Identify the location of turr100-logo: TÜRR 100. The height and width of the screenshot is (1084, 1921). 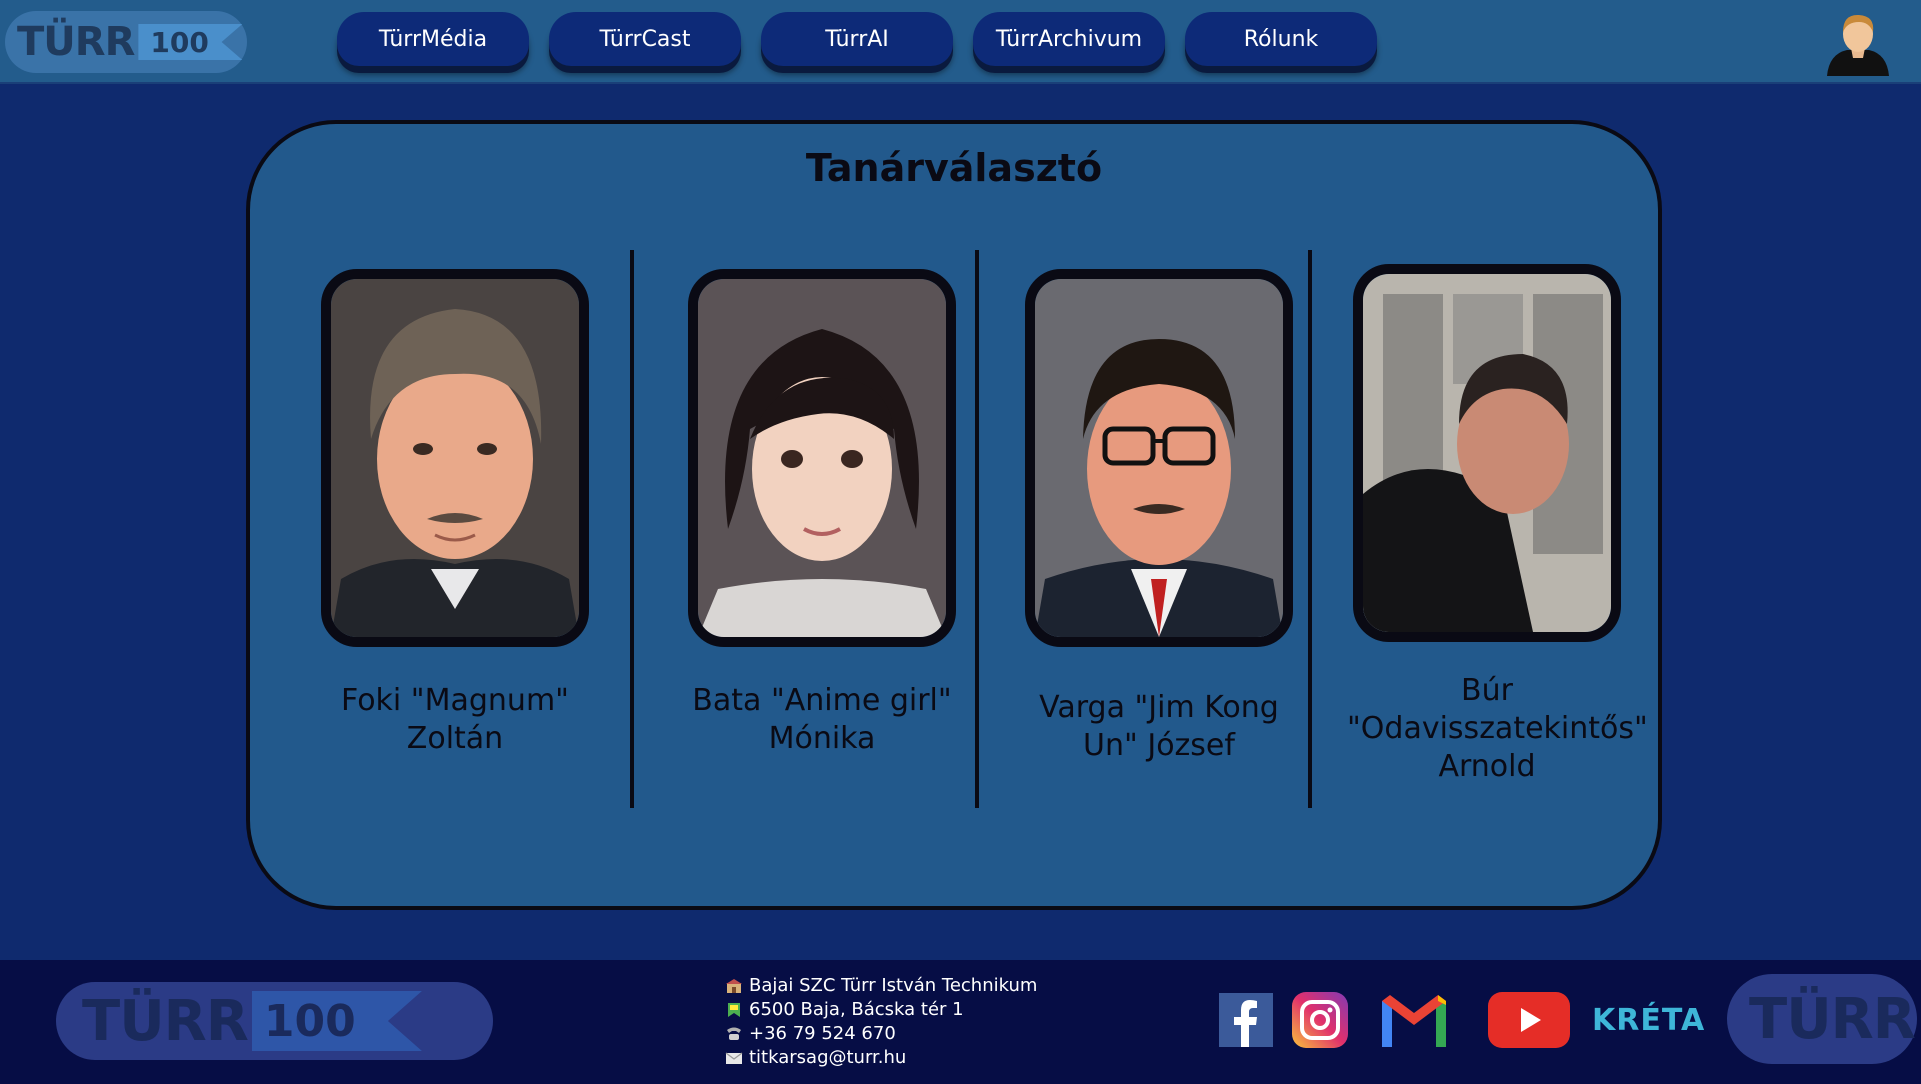
(126, 42).